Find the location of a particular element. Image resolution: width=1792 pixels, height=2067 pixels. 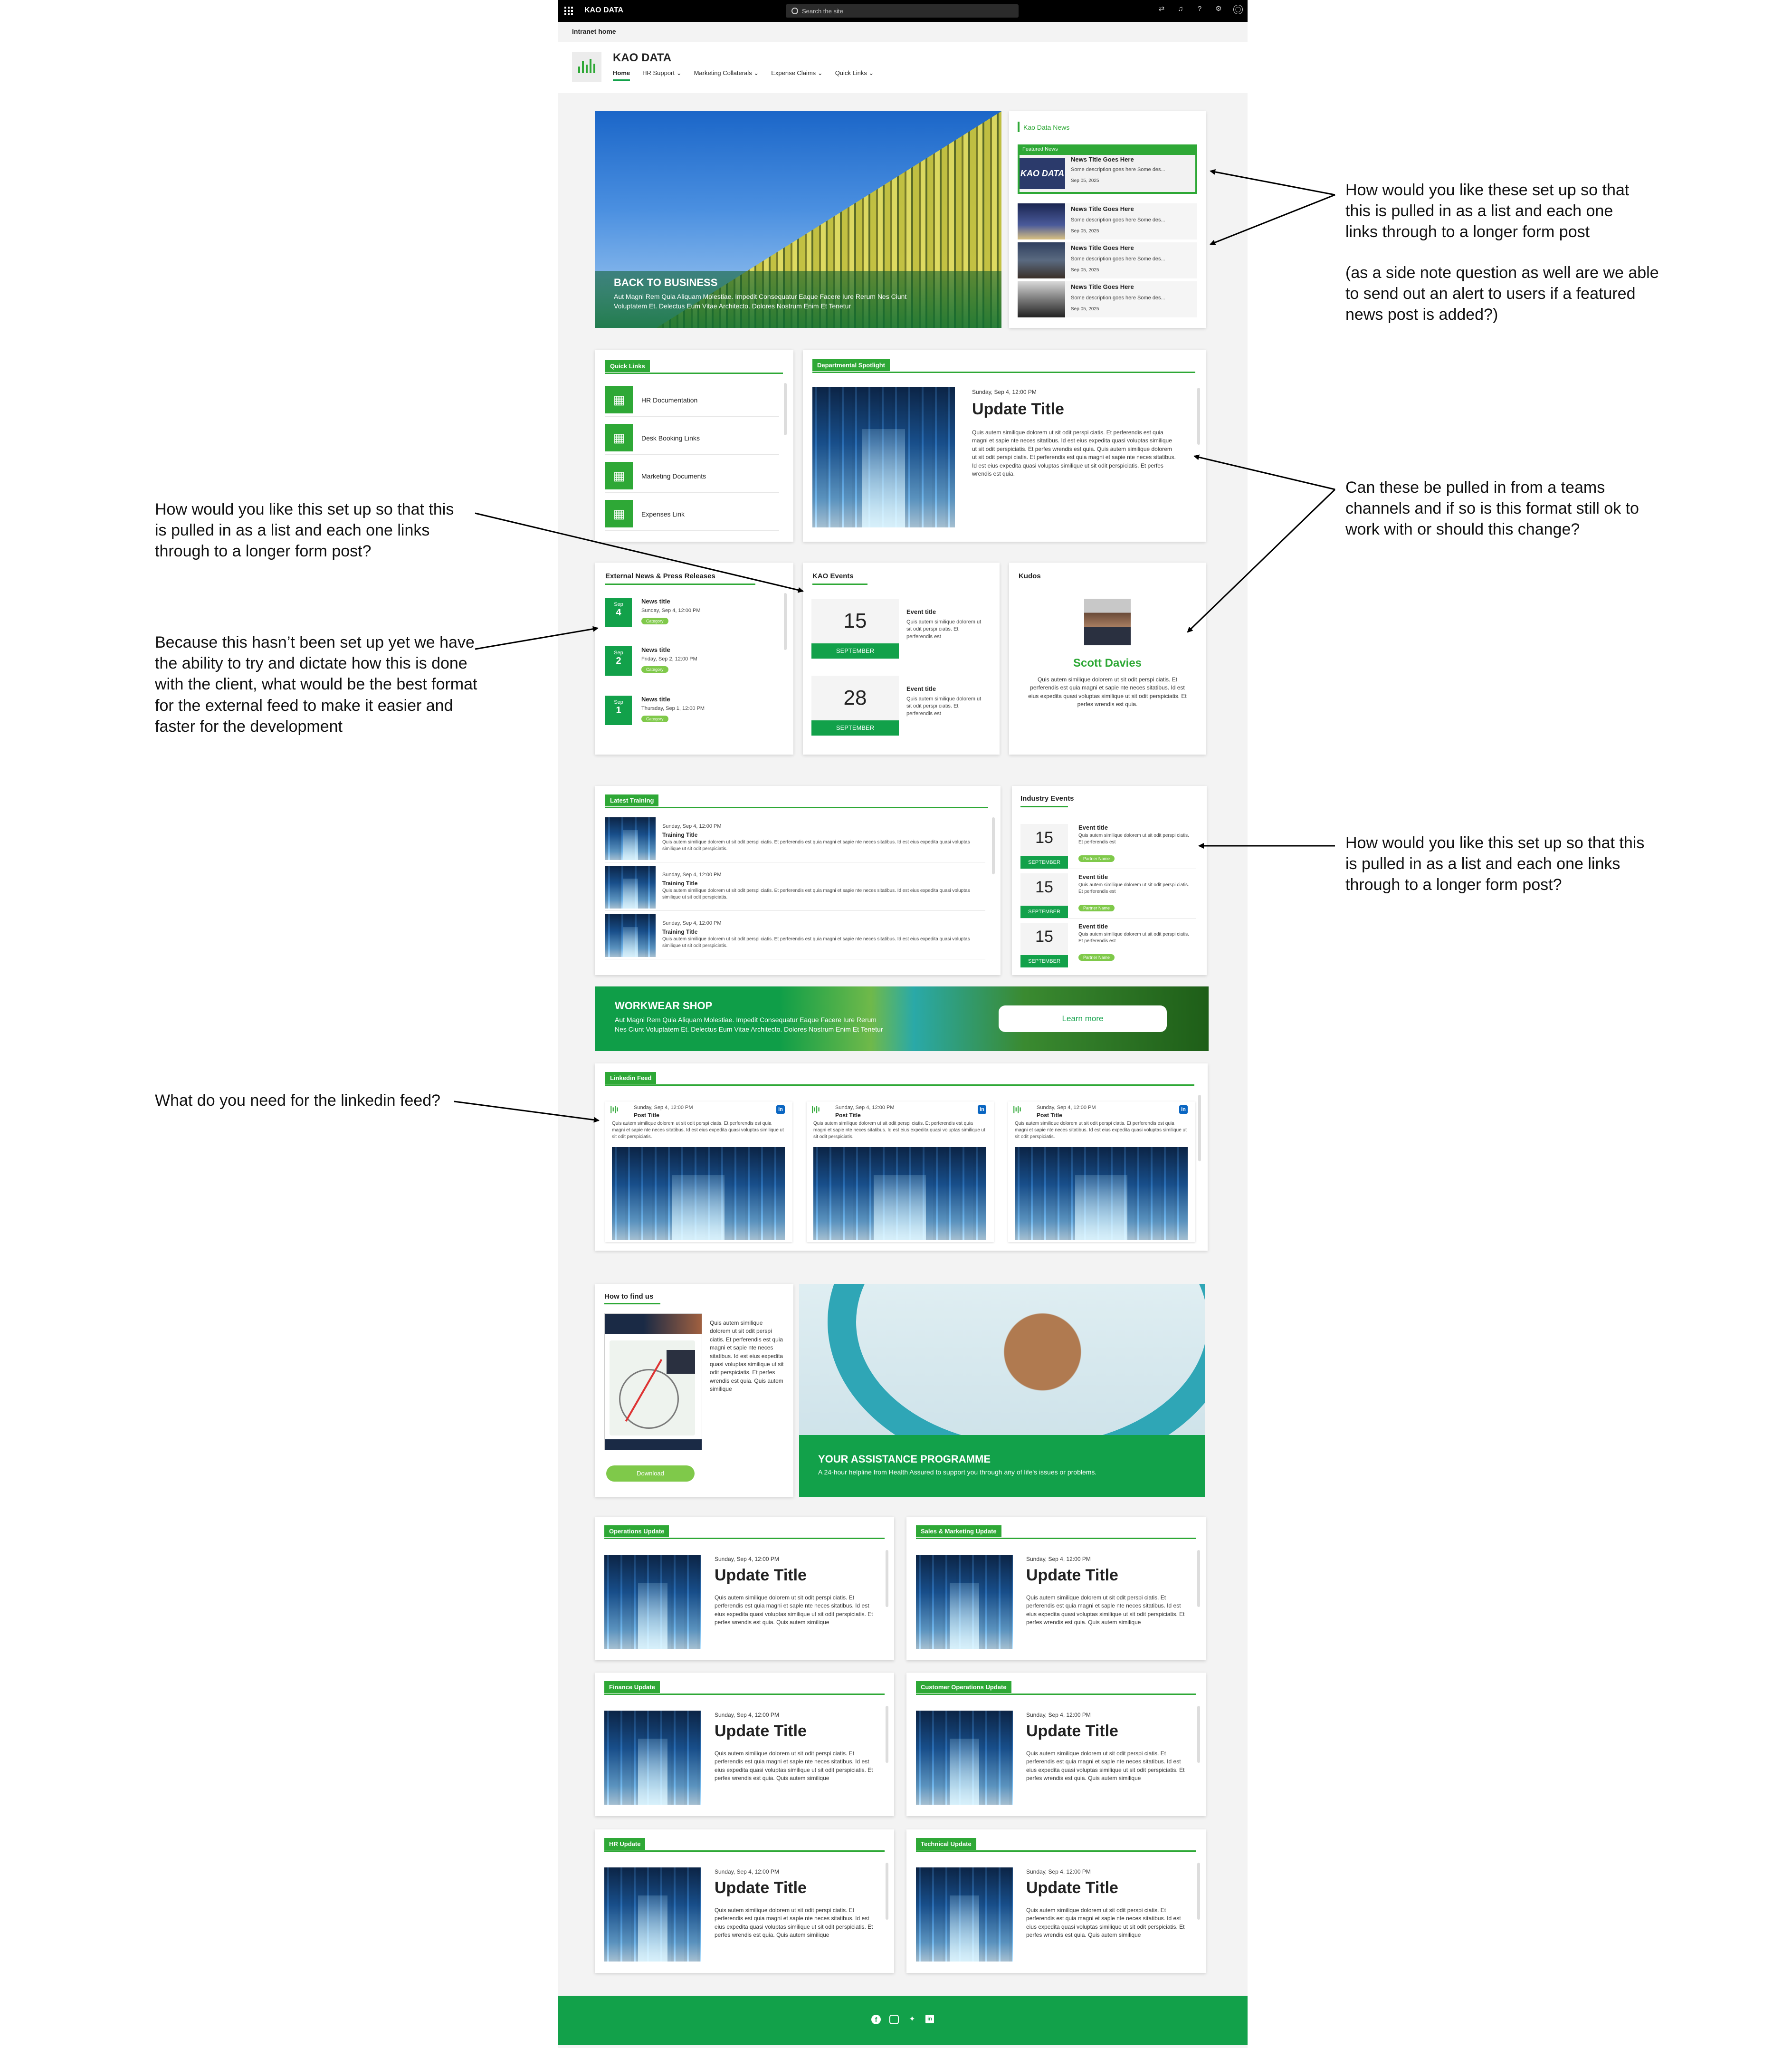

arrow-news-featured is located at coordinates (1272, 183).